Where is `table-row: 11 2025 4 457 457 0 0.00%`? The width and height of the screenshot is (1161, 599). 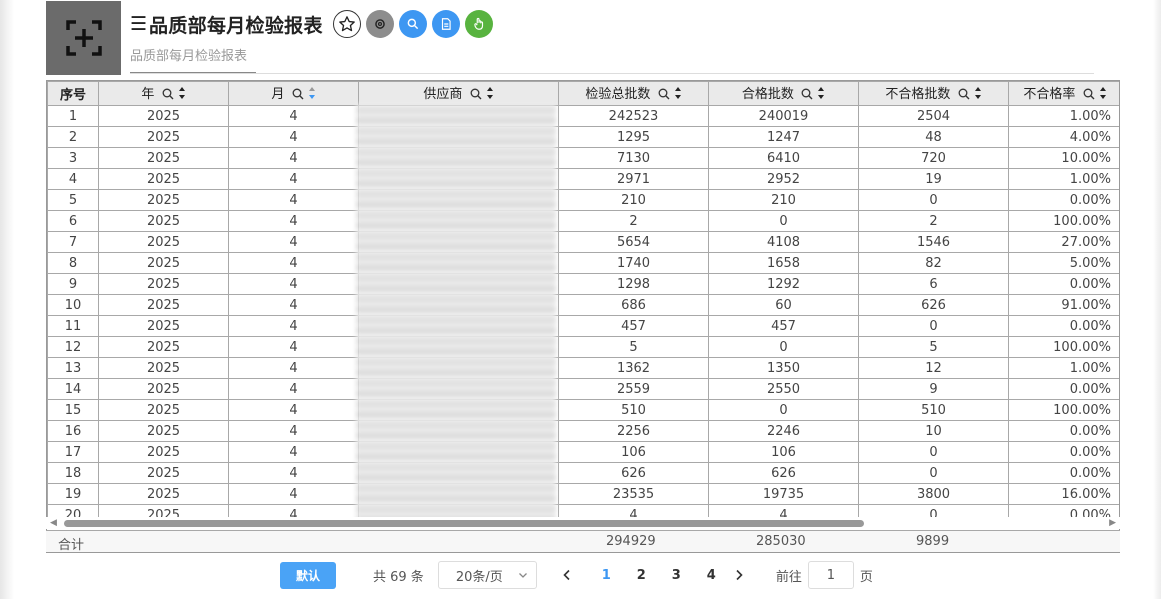 table-row: 11 2025 4 457 457 0 0.00% is located at coordinates (583, 326).